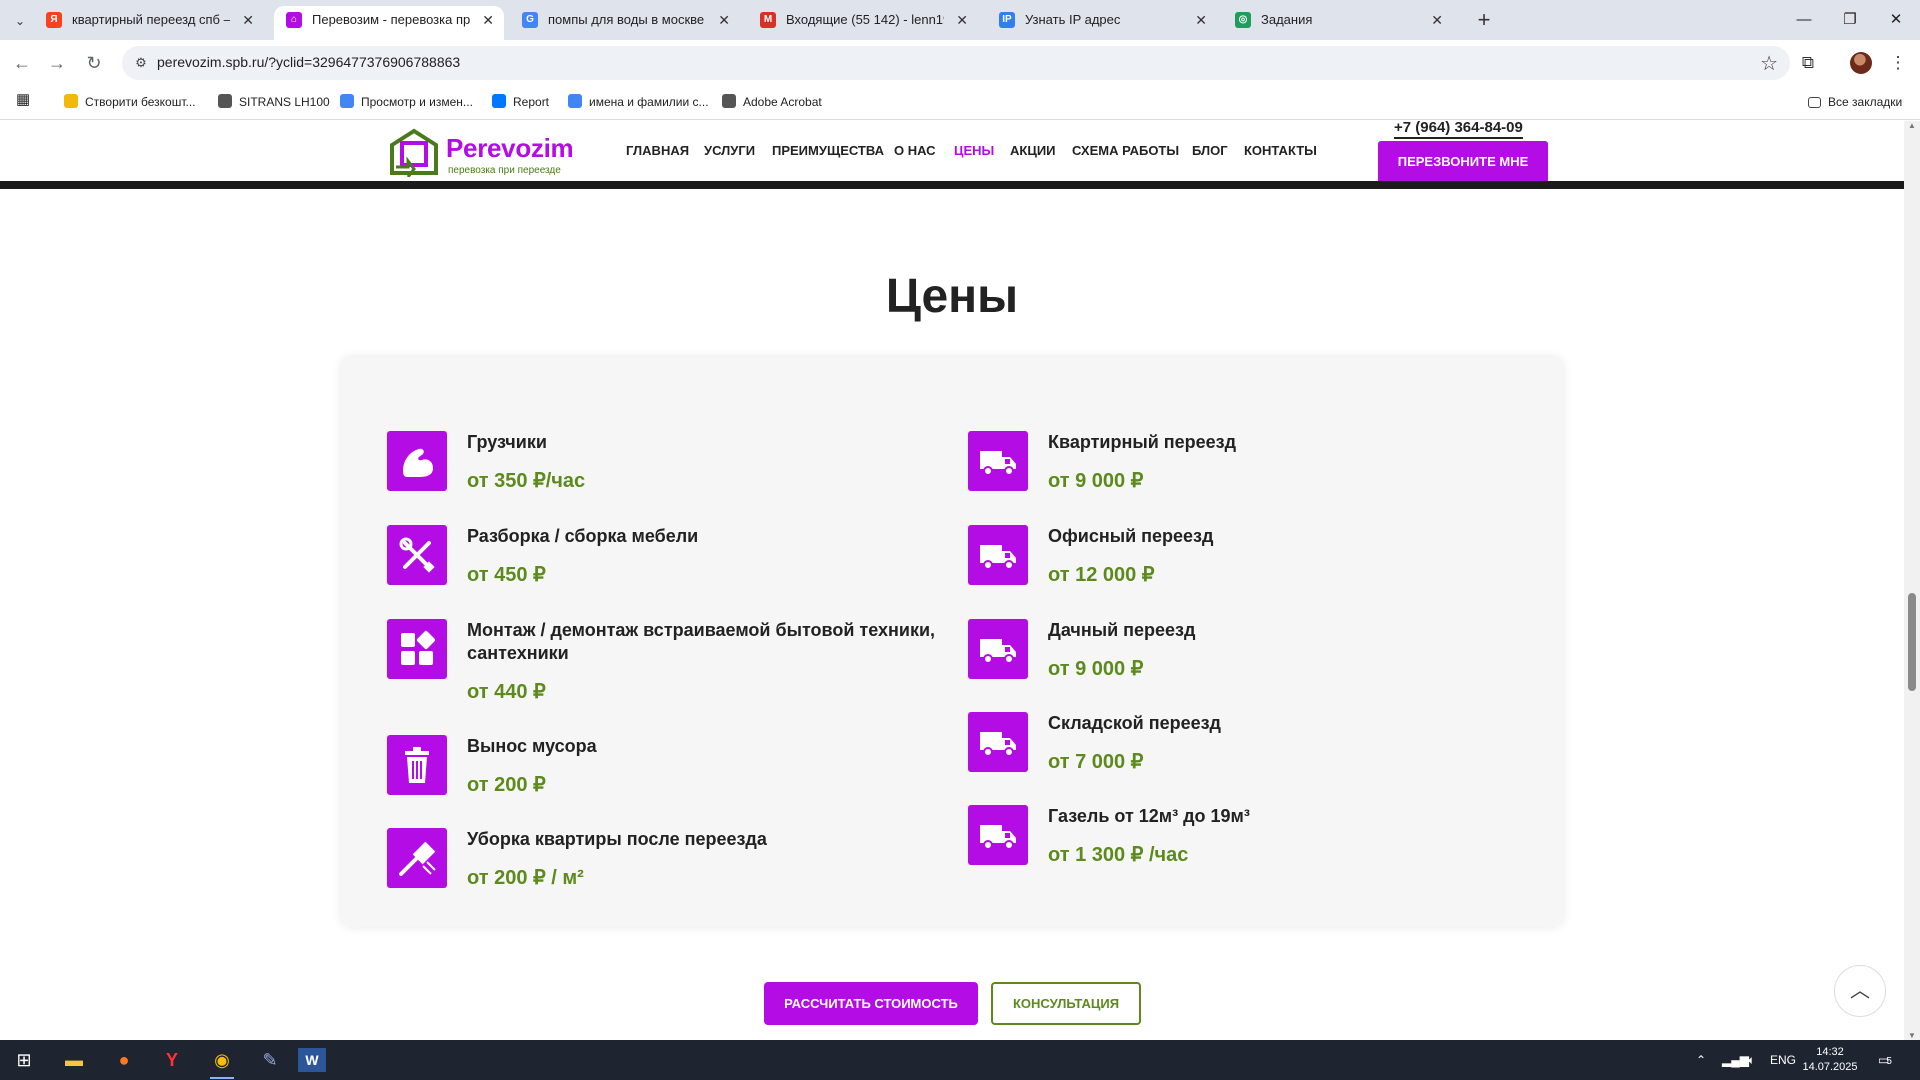 Image resolution: width=1920 pixels, height=1080 pixels. Describe the element at coordinates (657, 150) in the screenshot. I see `menu-item-home: ГЛАВНАЯ` at that location.